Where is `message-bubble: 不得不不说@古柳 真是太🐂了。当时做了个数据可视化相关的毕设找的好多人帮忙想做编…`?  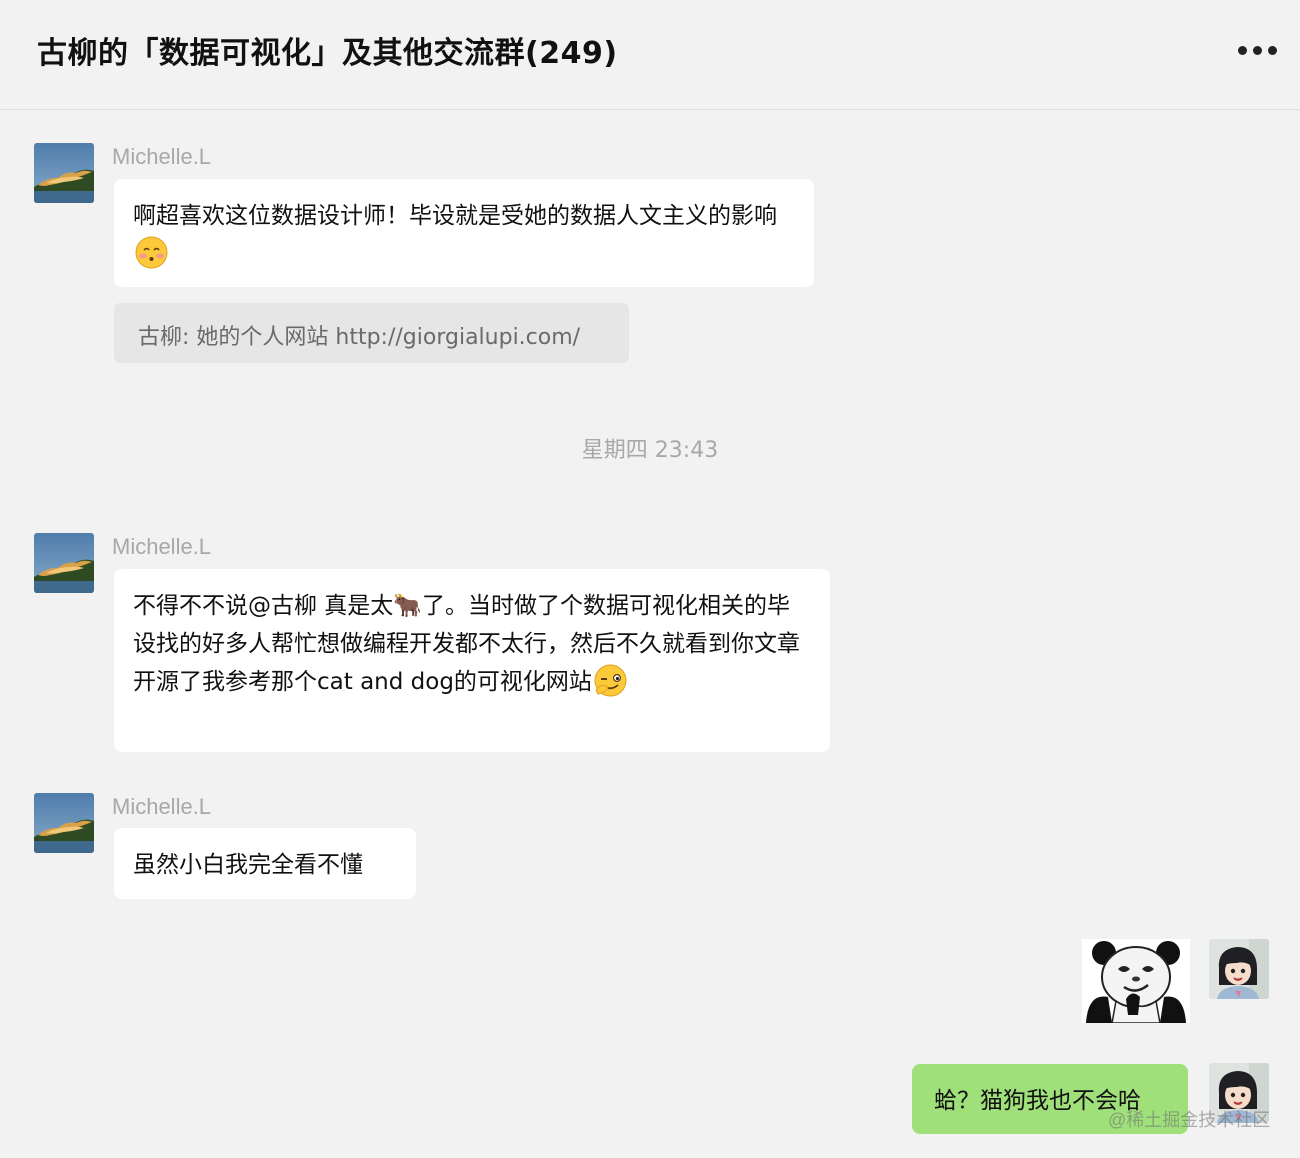
message-bubble: 不得不不说@古柳 真是太🐂了。当时做了个数据可视化相关的毕设找的好多人帮忙想做编… is located at coordinates (472, 660).